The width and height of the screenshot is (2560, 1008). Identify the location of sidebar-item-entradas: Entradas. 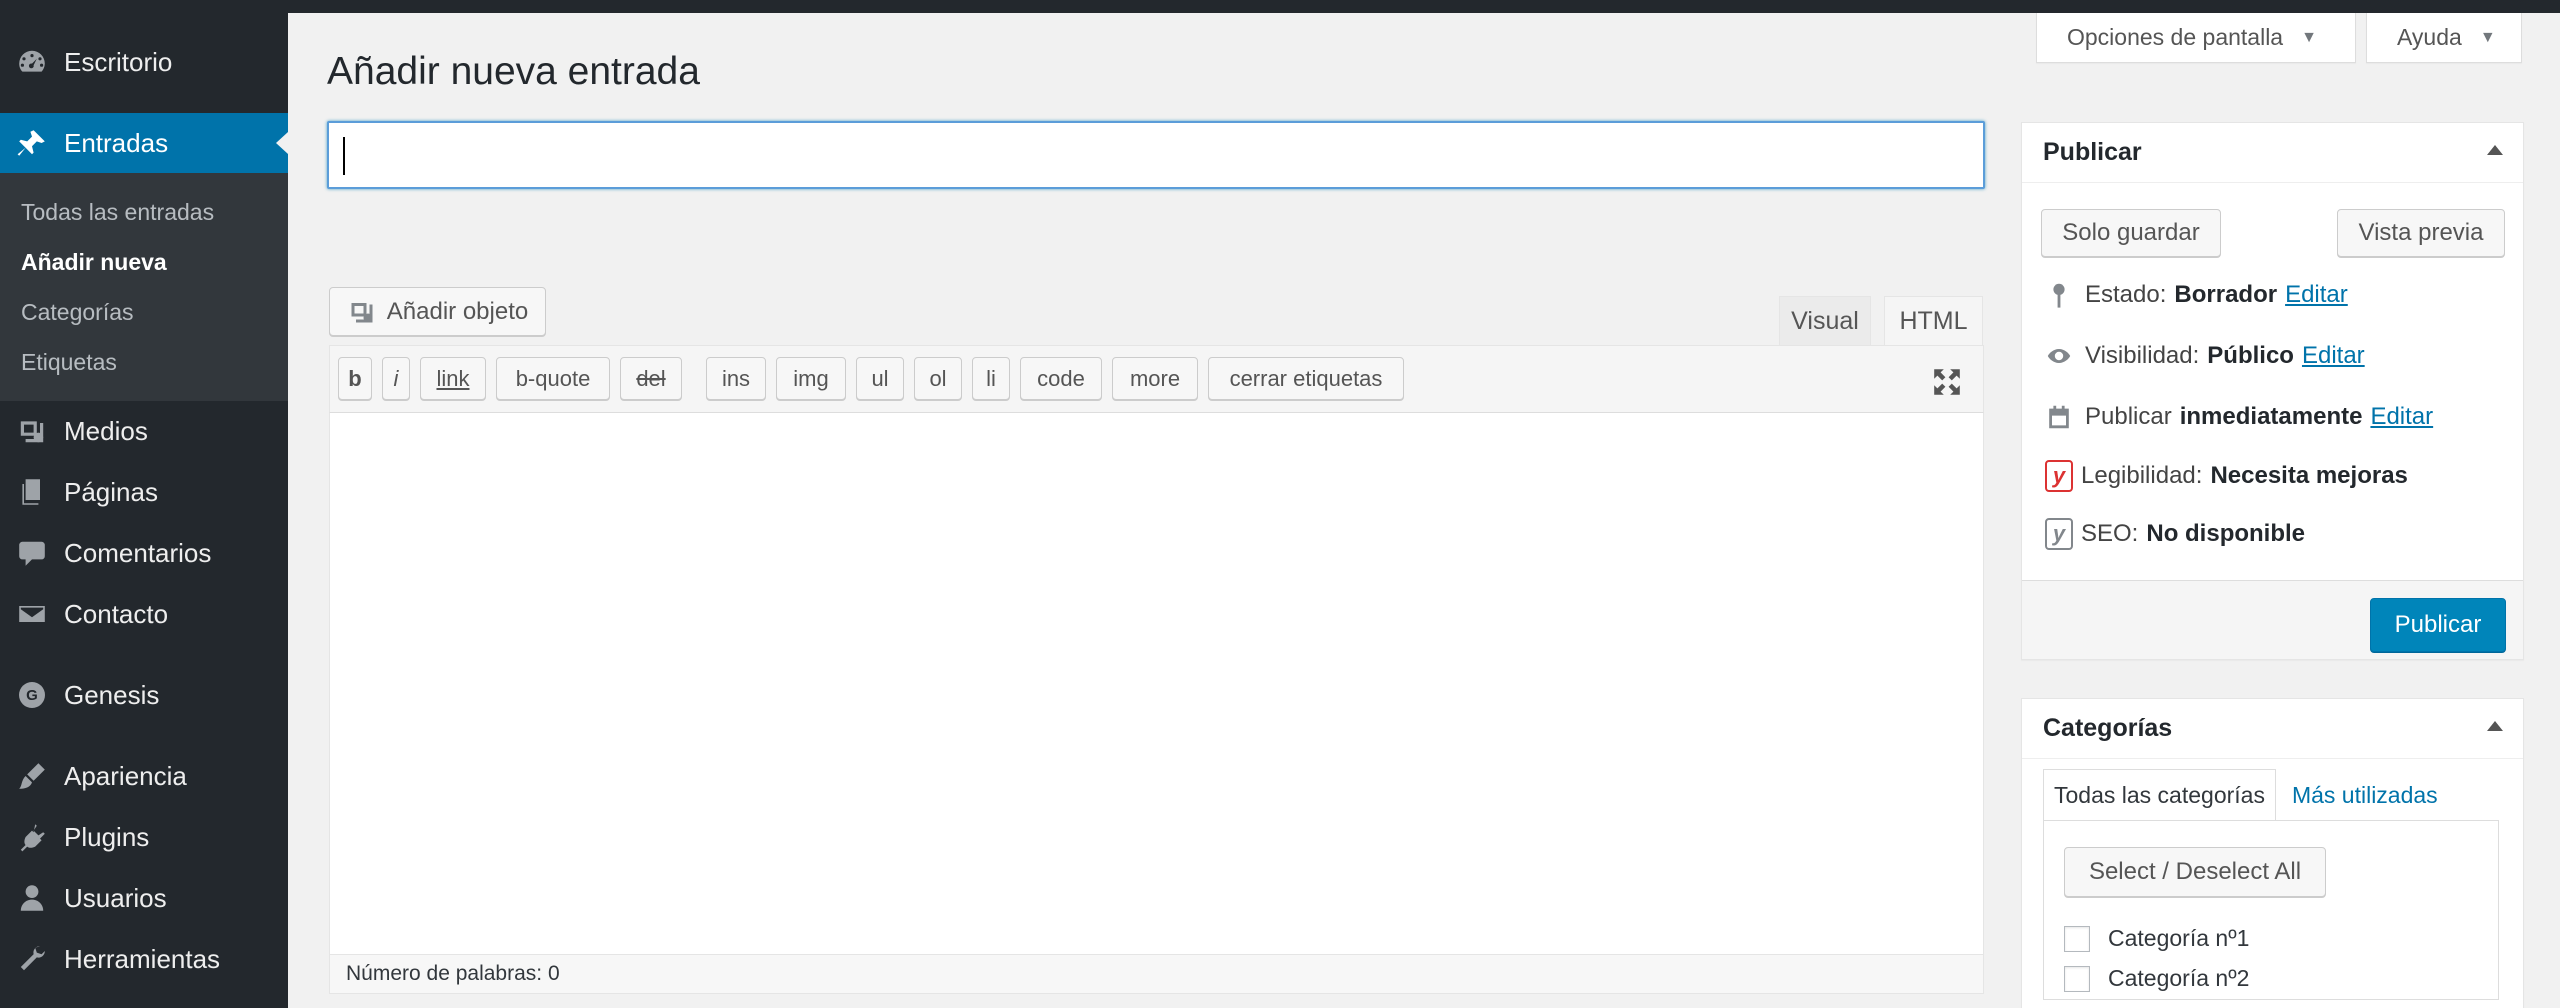
(144, 143).